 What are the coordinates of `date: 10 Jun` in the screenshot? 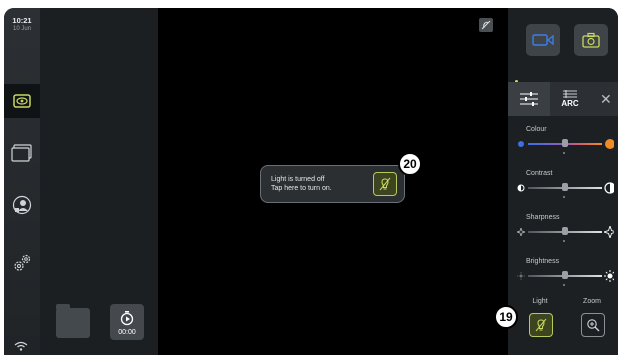 It's located at (21, 29).